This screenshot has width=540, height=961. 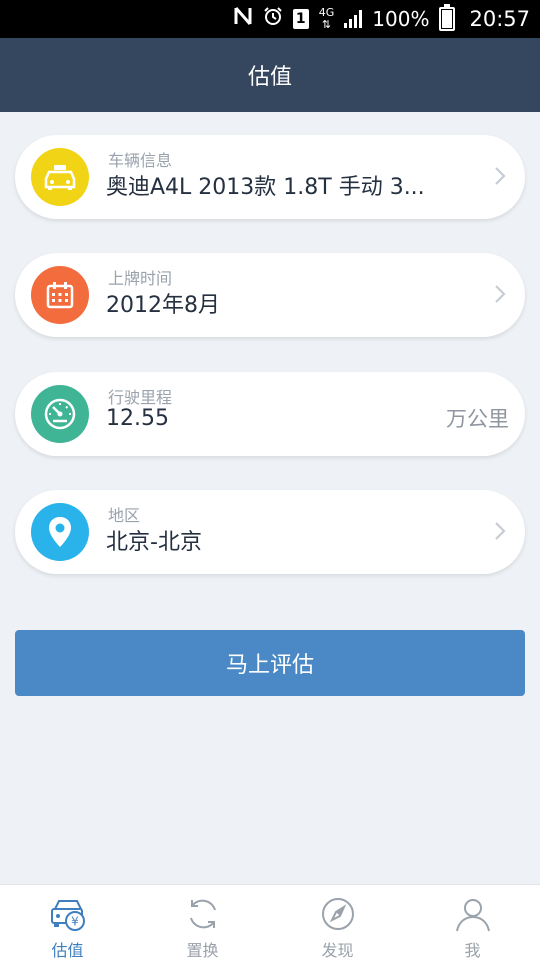 I want to click on tab-me: 我, so click(x=472, y=923).